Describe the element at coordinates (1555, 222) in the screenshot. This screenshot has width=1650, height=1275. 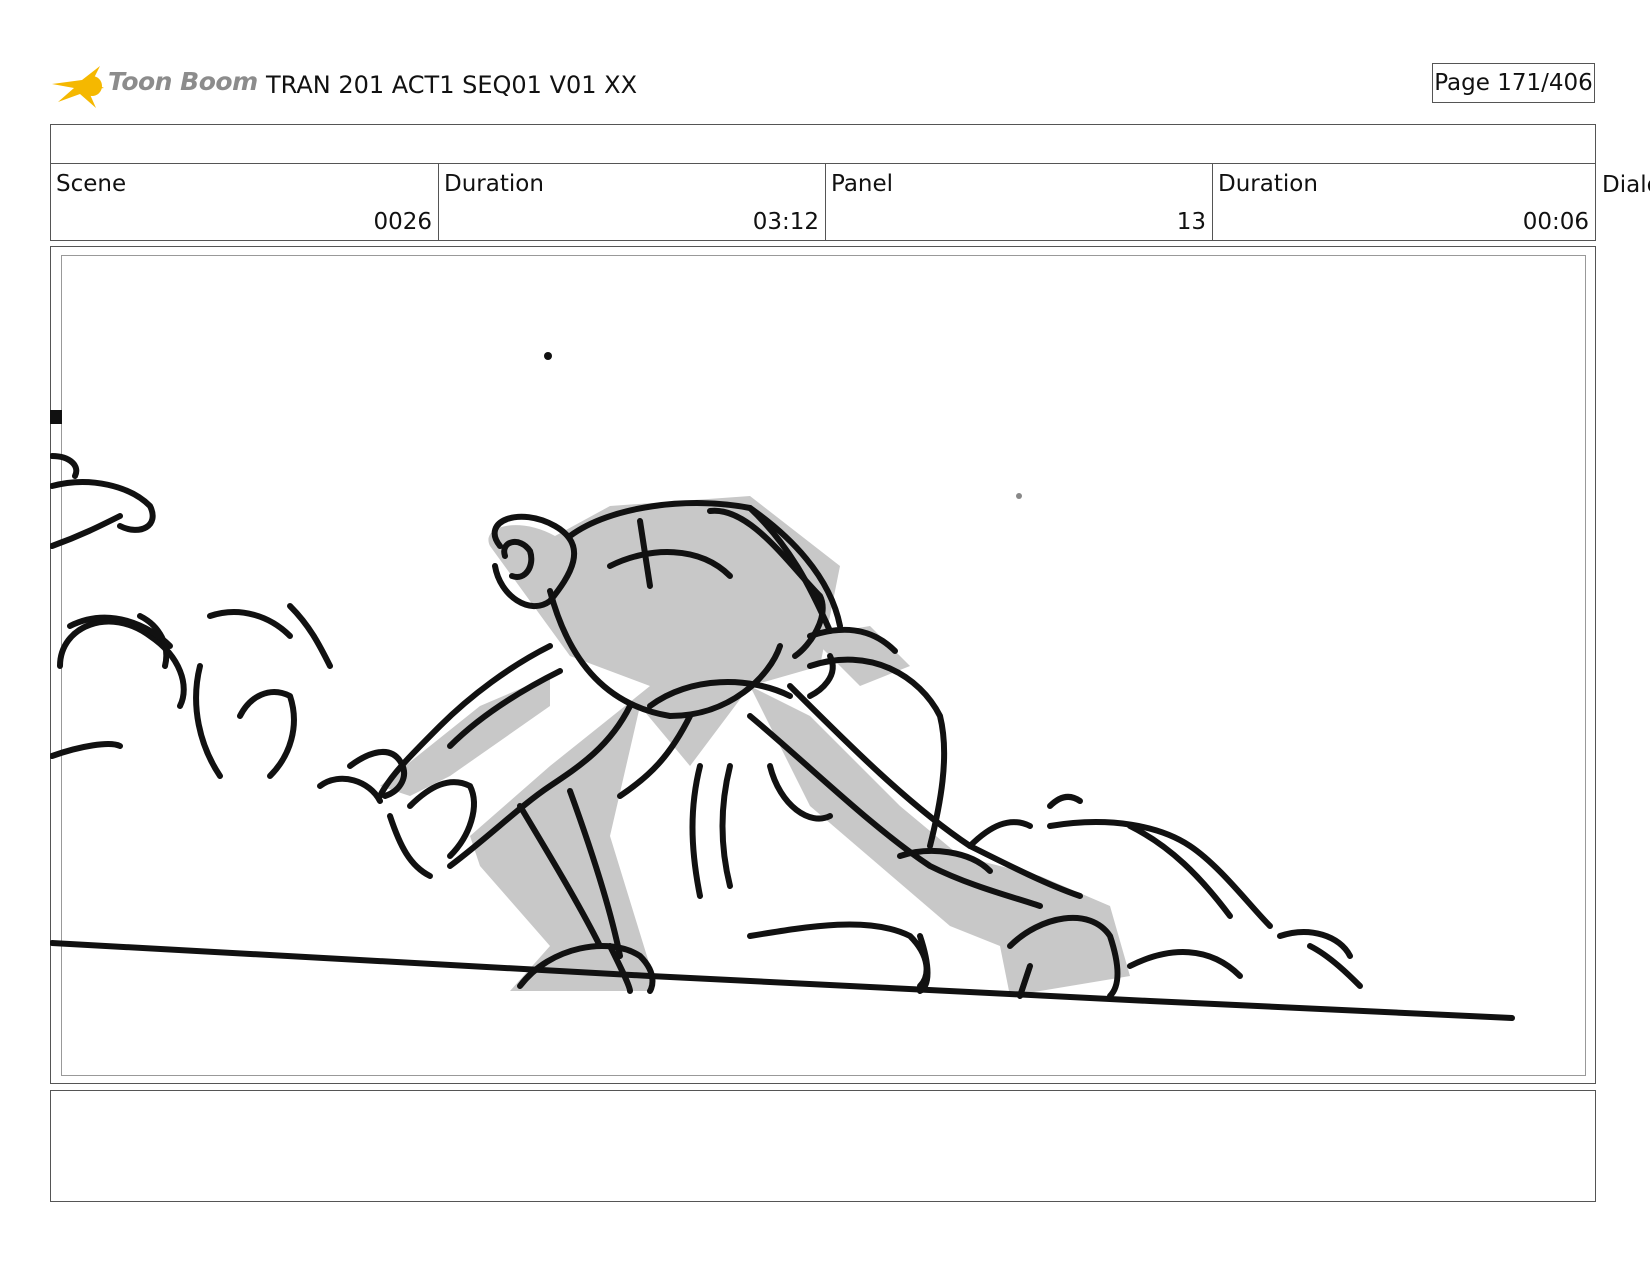
I see `panel-duration-value: 00:06` at that location.